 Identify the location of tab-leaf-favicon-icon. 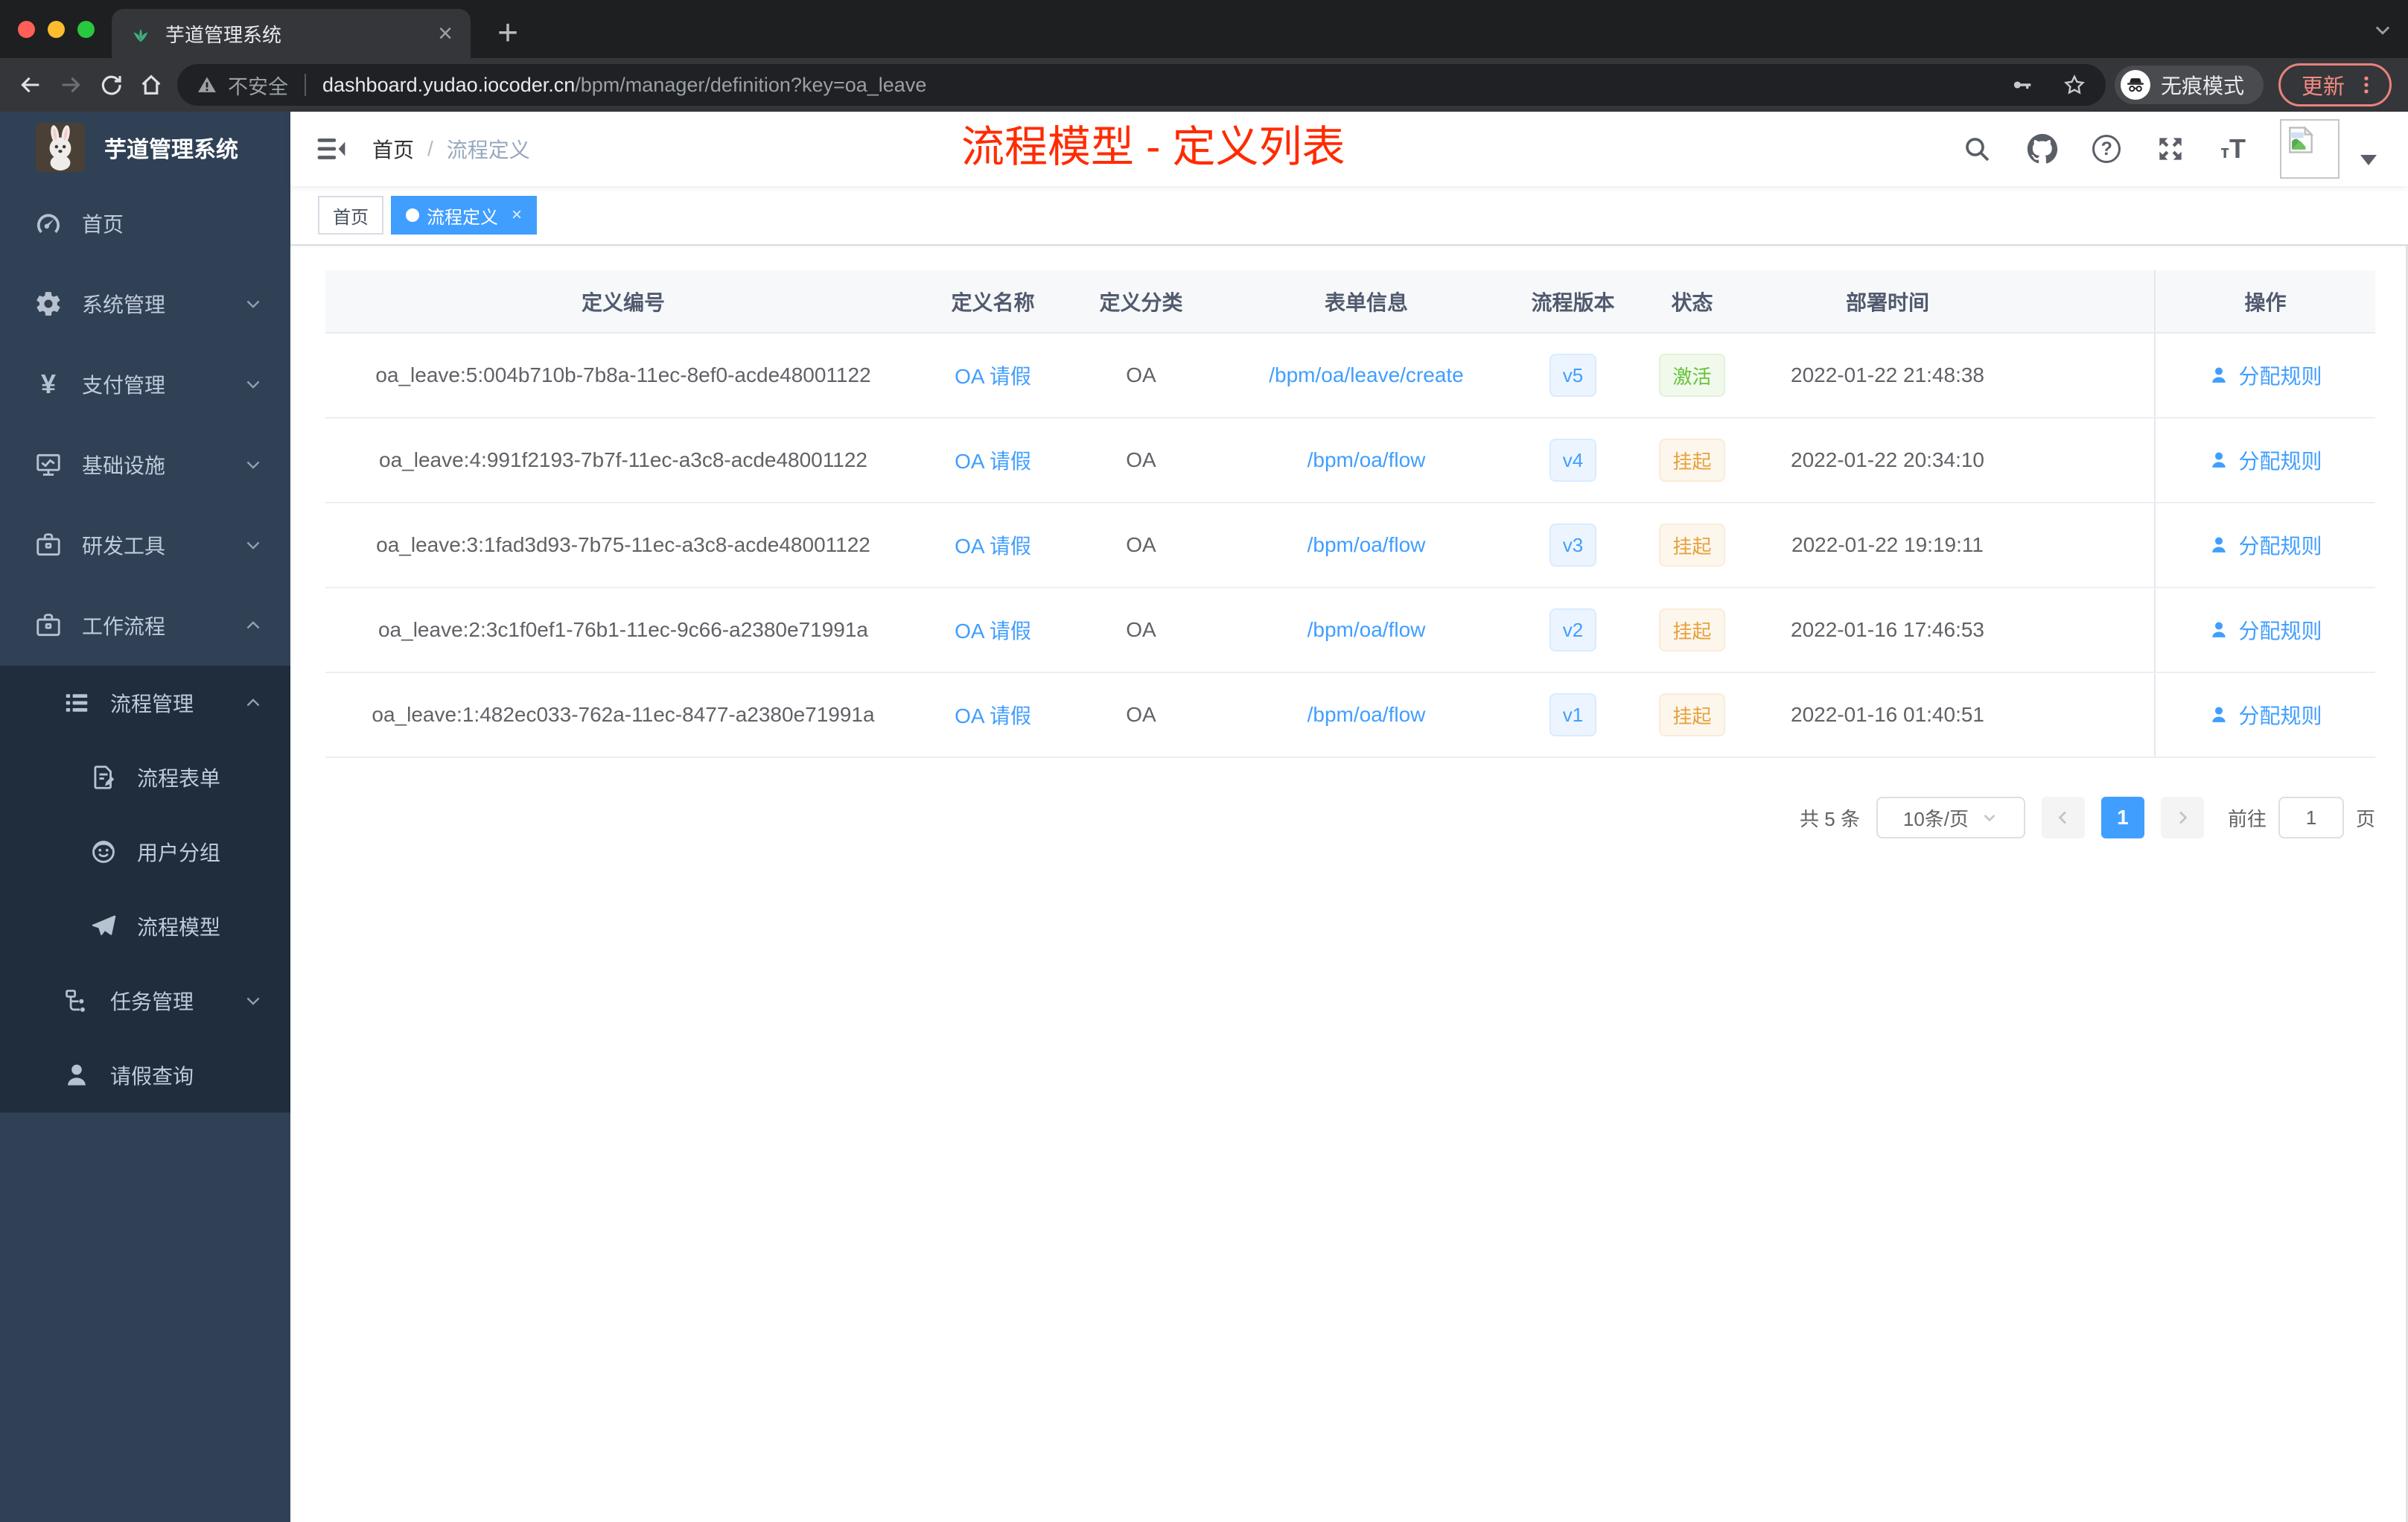
(141, 33).